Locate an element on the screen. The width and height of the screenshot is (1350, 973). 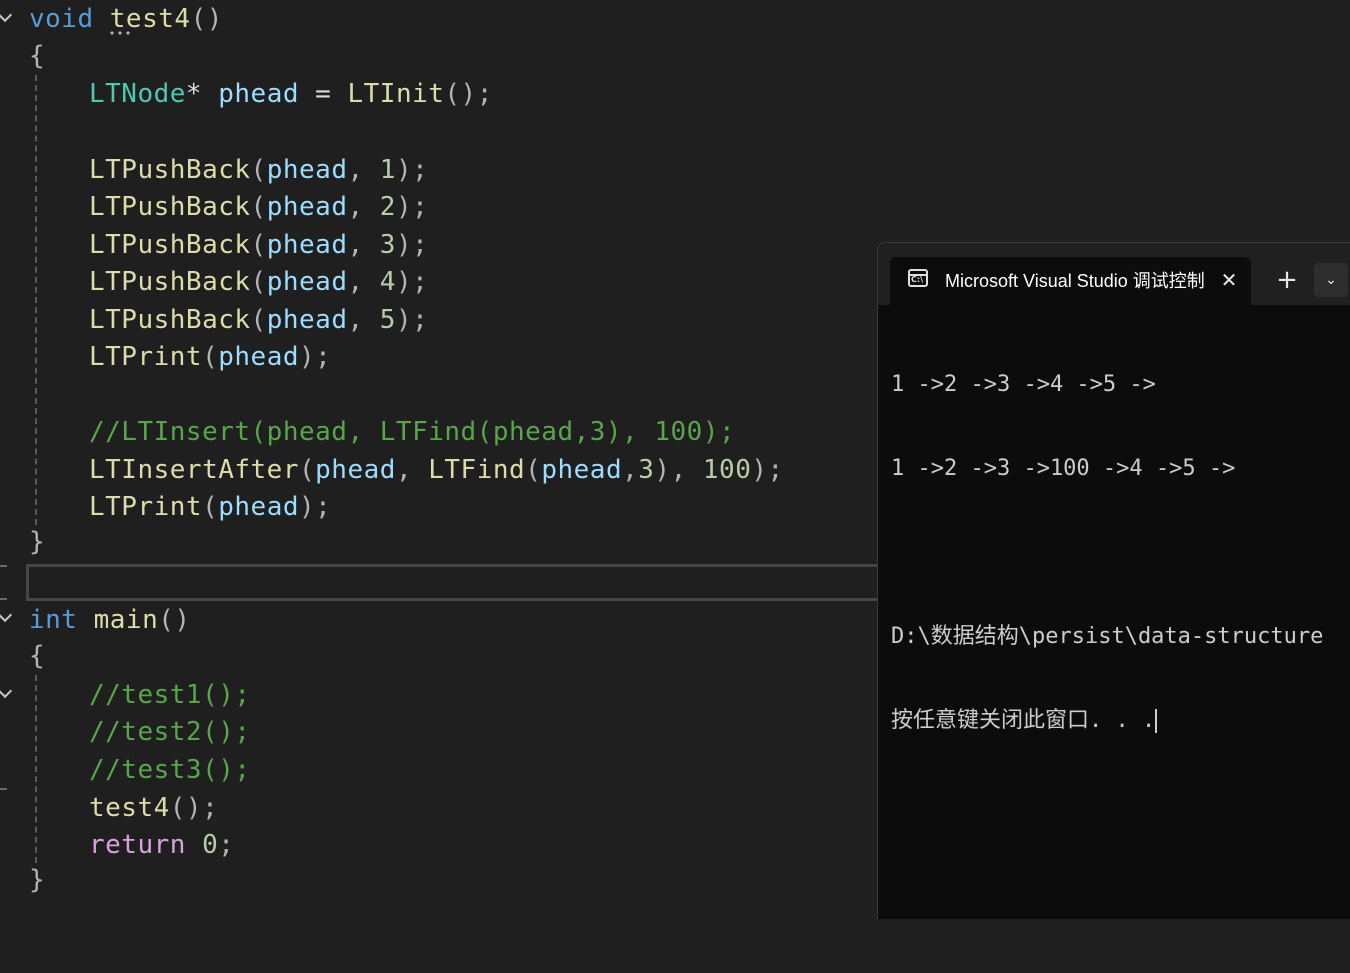
code-line: LTPushBack(phead, 5); is located at coordinates (214, 320).